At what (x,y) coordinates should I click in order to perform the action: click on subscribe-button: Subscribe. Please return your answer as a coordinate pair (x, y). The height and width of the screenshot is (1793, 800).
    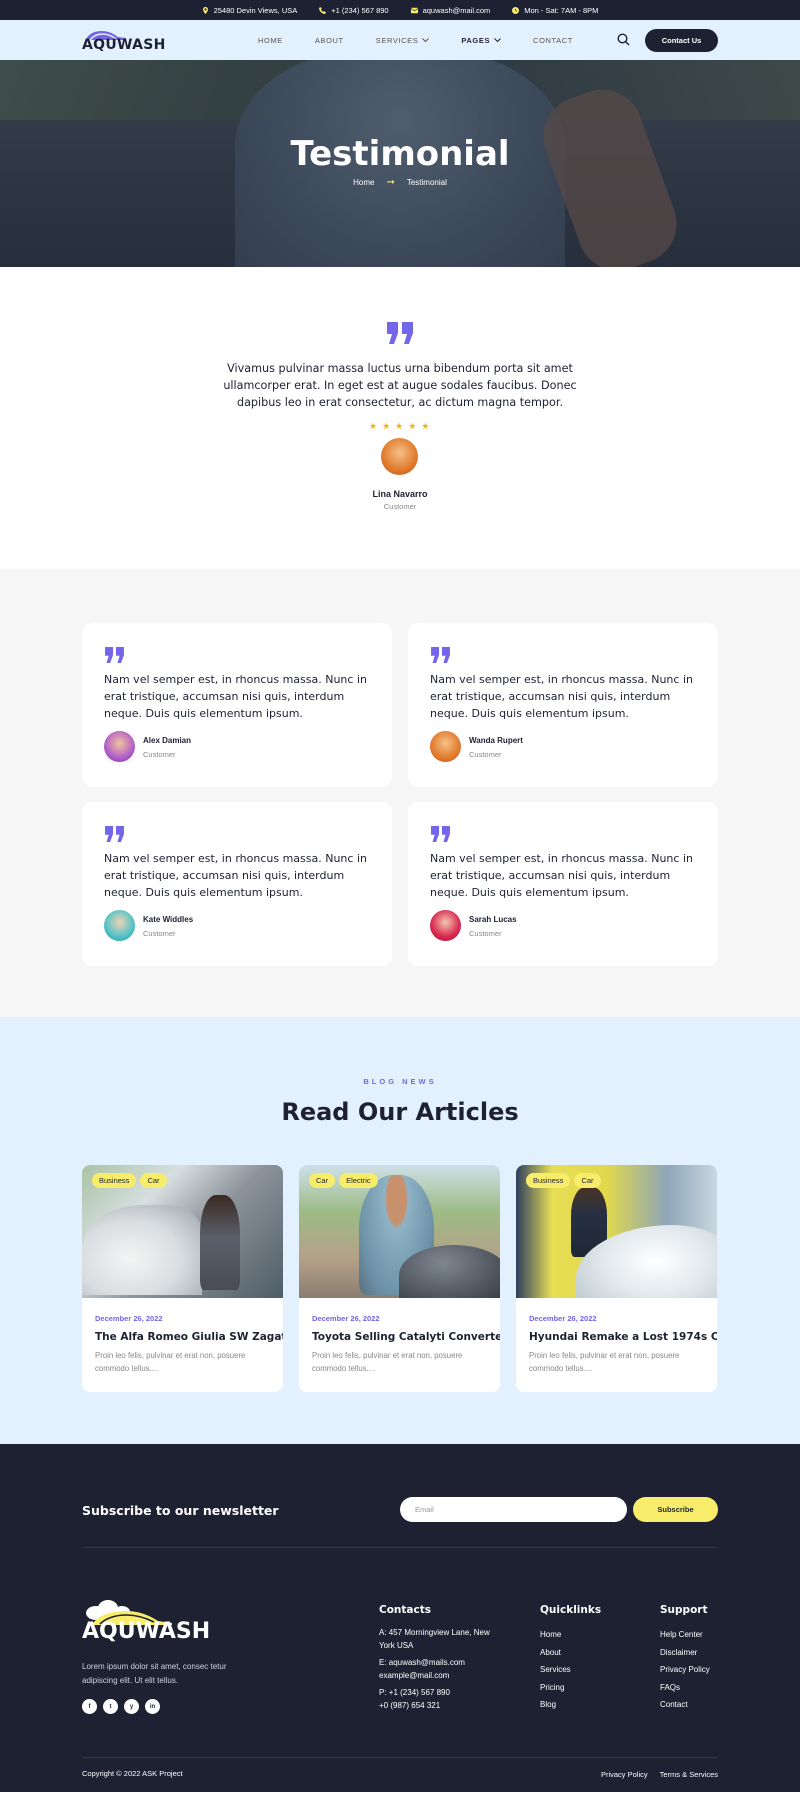
    Looking at the image, I should click on (675, 1509).